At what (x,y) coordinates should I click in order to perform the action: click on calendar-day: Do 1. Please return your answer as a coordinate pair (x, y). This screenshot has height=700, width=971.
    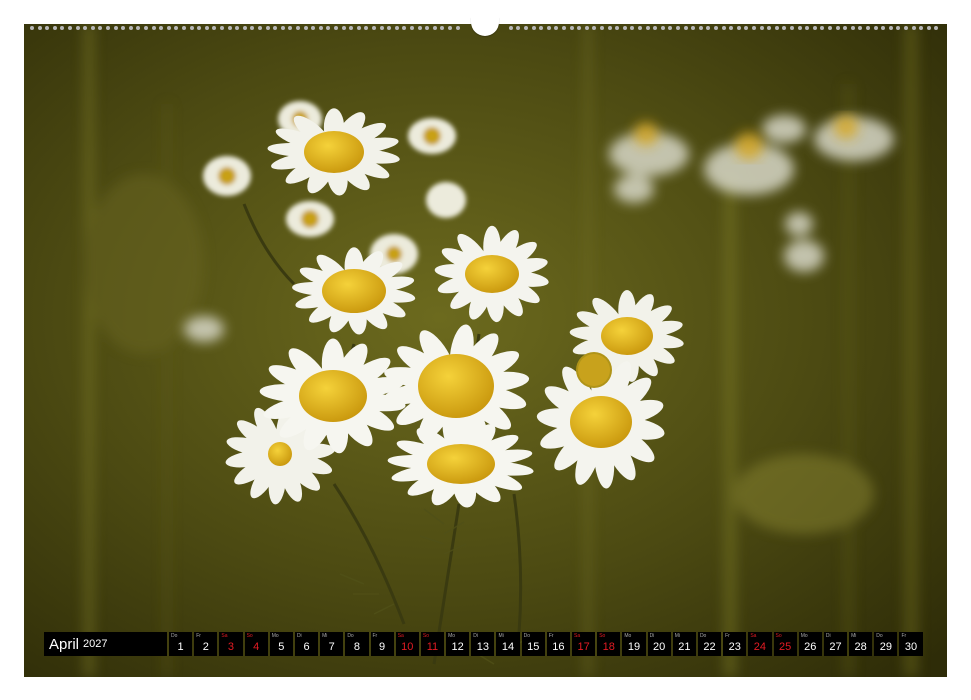
    Looking at the image, I should click on (181, 644).